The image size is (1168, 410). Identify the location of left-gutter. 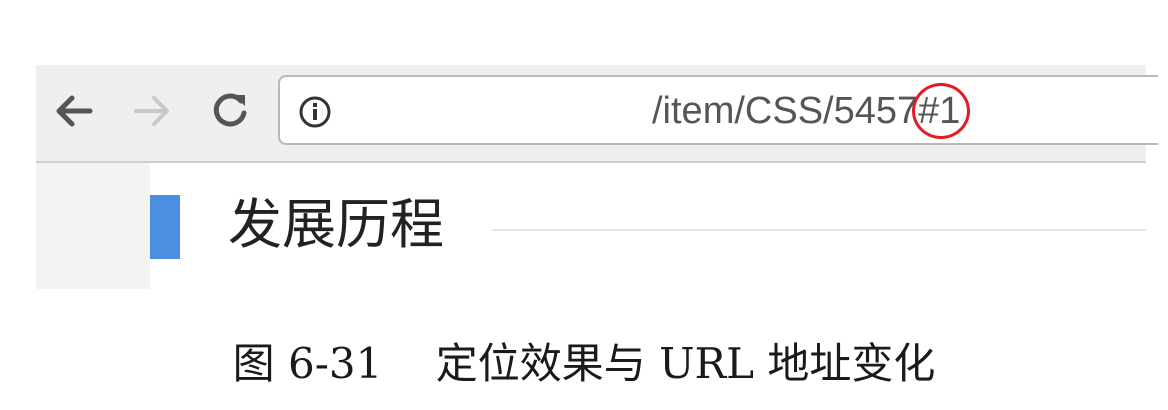
(93, 226).